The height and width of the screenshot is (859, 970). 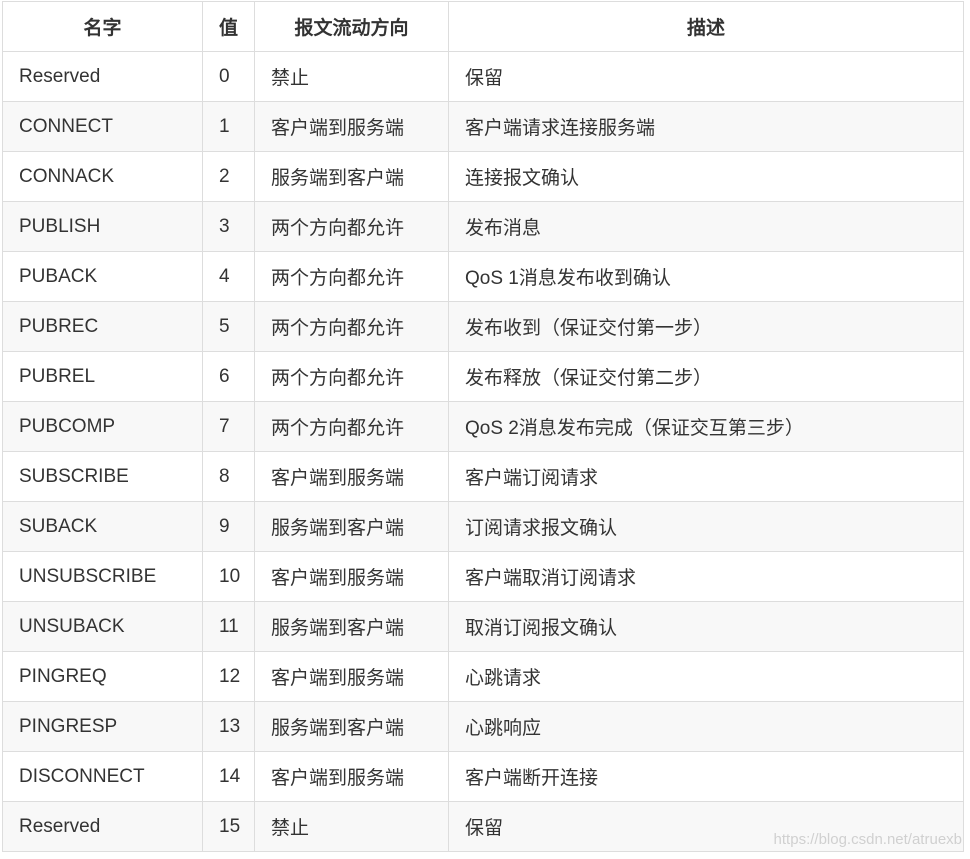 What do you see at coordinates (228, 126) in the screenshot?
I see `cell-value: 1` at bounding box center [228, 126].